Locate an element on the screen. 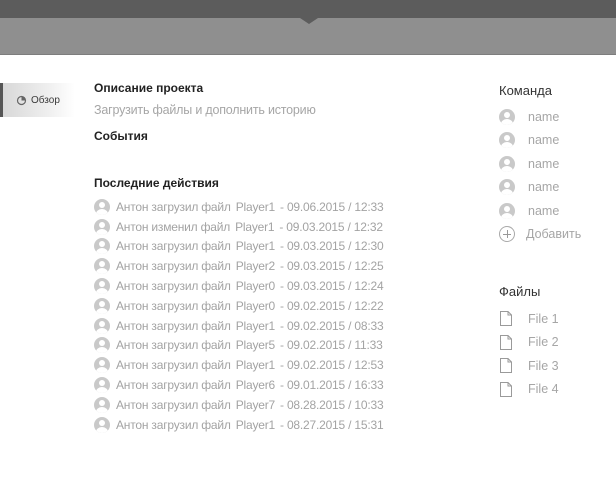 The image size is (616, 477). activity-date: - 08.27.2015 / 15:31 is located at coordinates (332, 424).